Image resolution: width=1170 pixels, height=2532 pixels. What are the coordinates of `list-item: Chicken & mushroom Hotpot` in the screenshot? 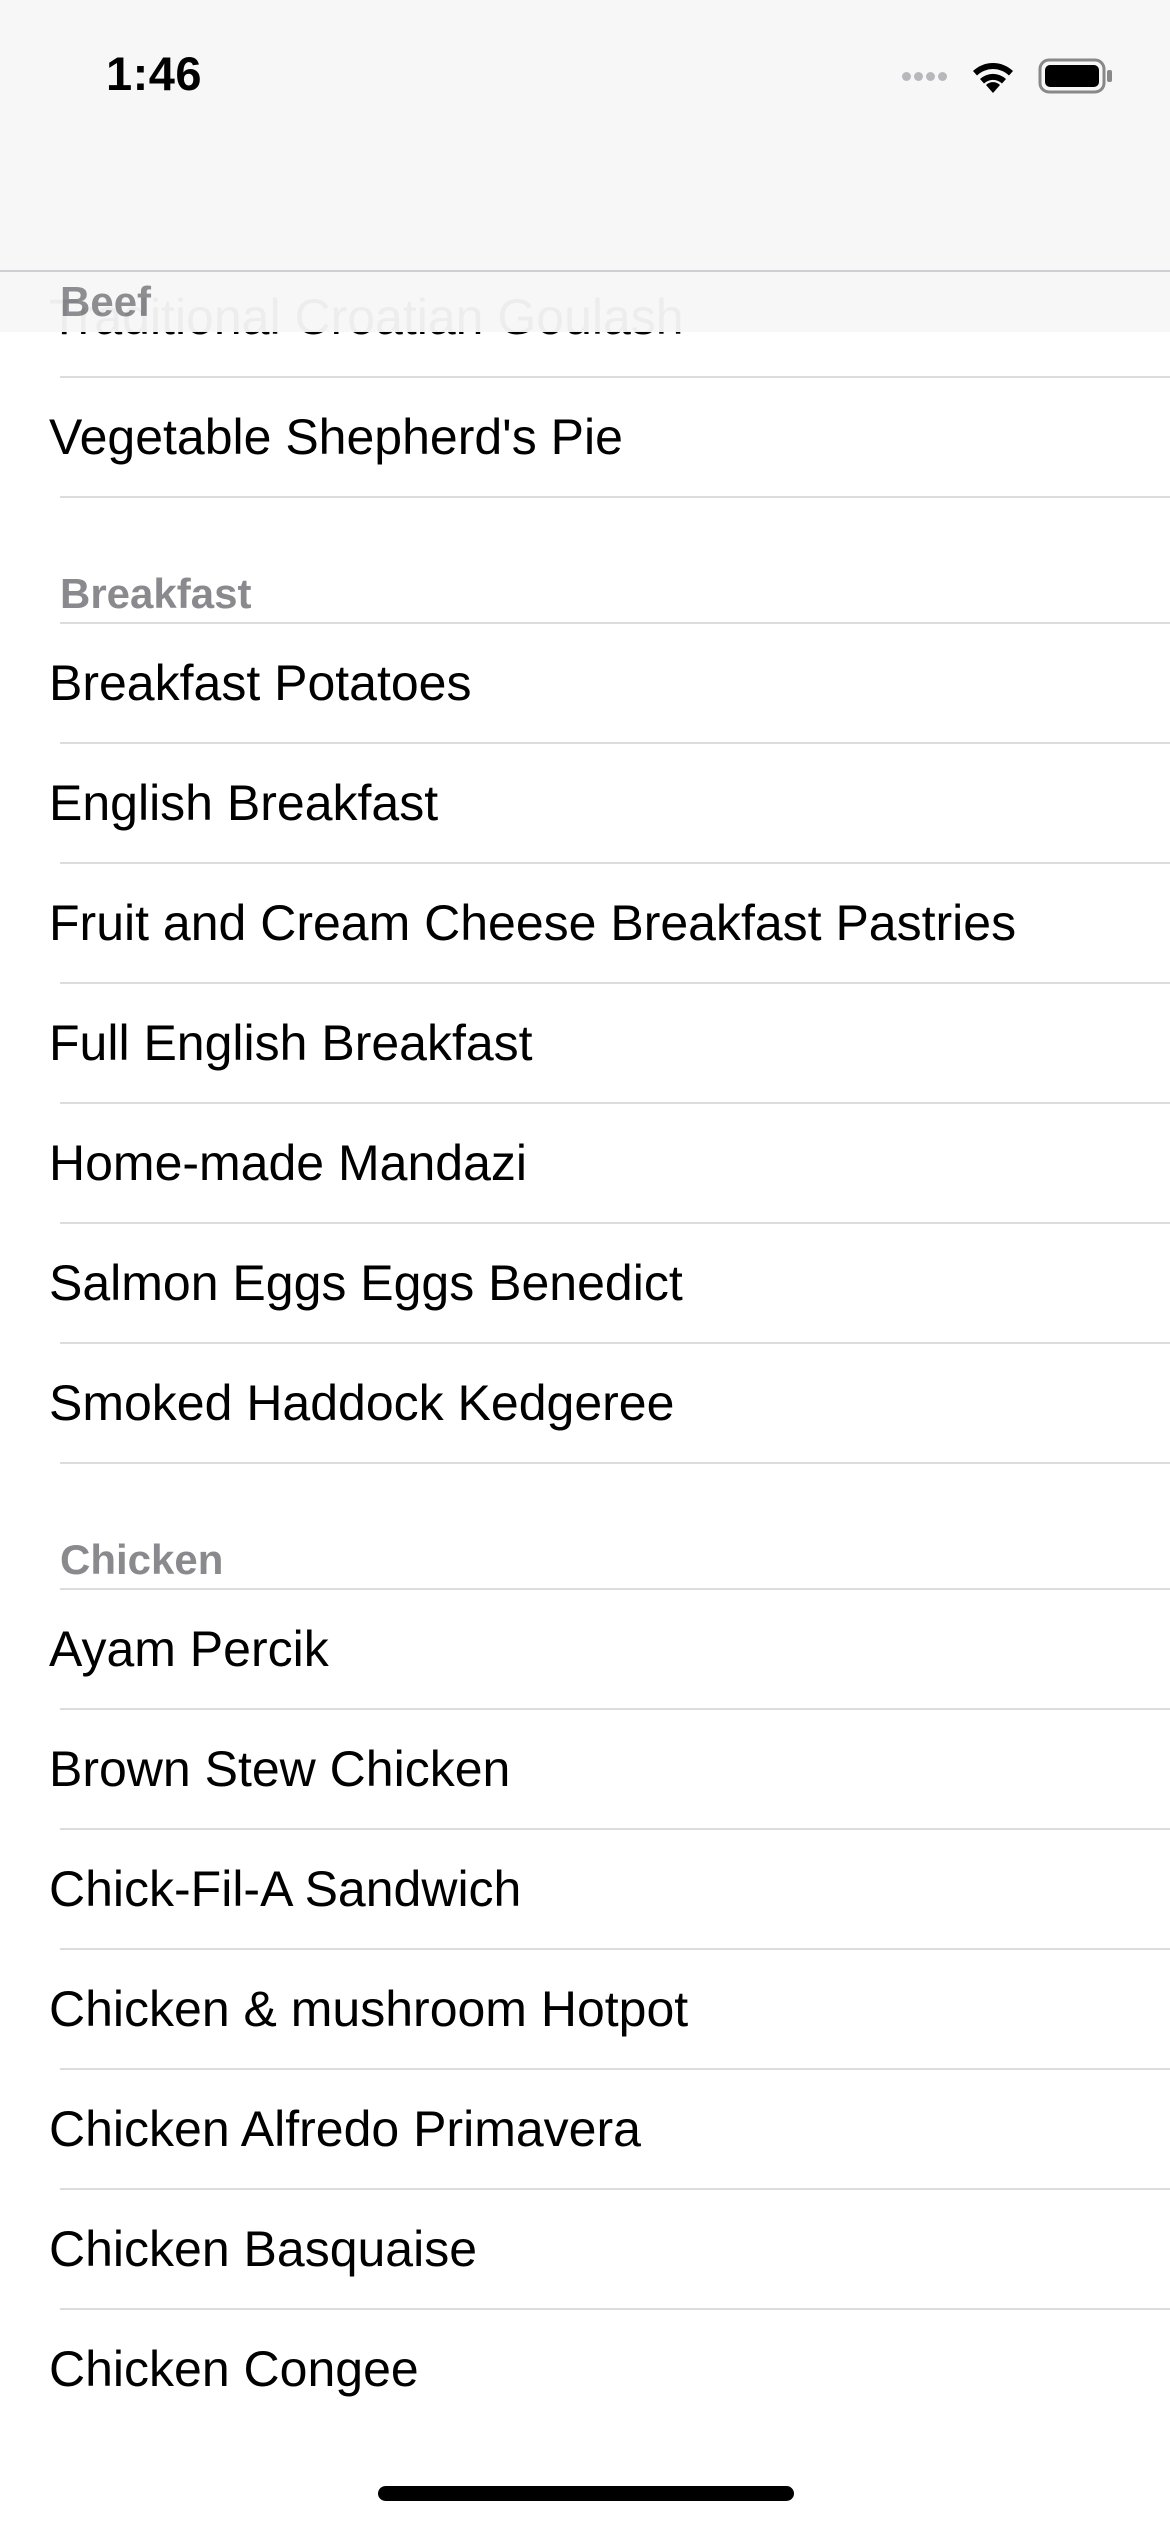 It's located at (585, 2010).